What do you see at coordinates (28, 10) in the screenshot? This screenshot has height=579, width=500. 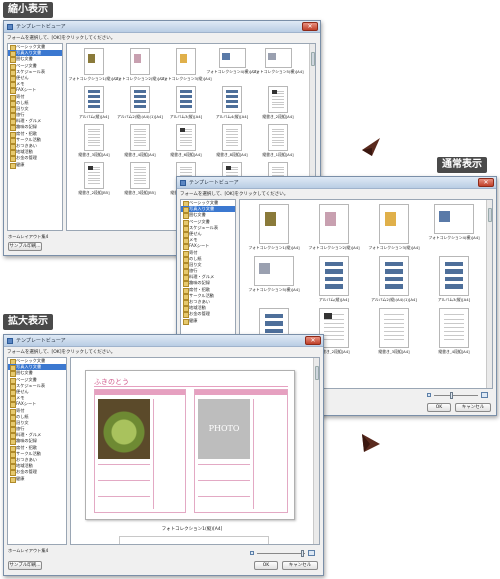 I see `small-view-label: 縮小表示` at bounding box center [28, 10].